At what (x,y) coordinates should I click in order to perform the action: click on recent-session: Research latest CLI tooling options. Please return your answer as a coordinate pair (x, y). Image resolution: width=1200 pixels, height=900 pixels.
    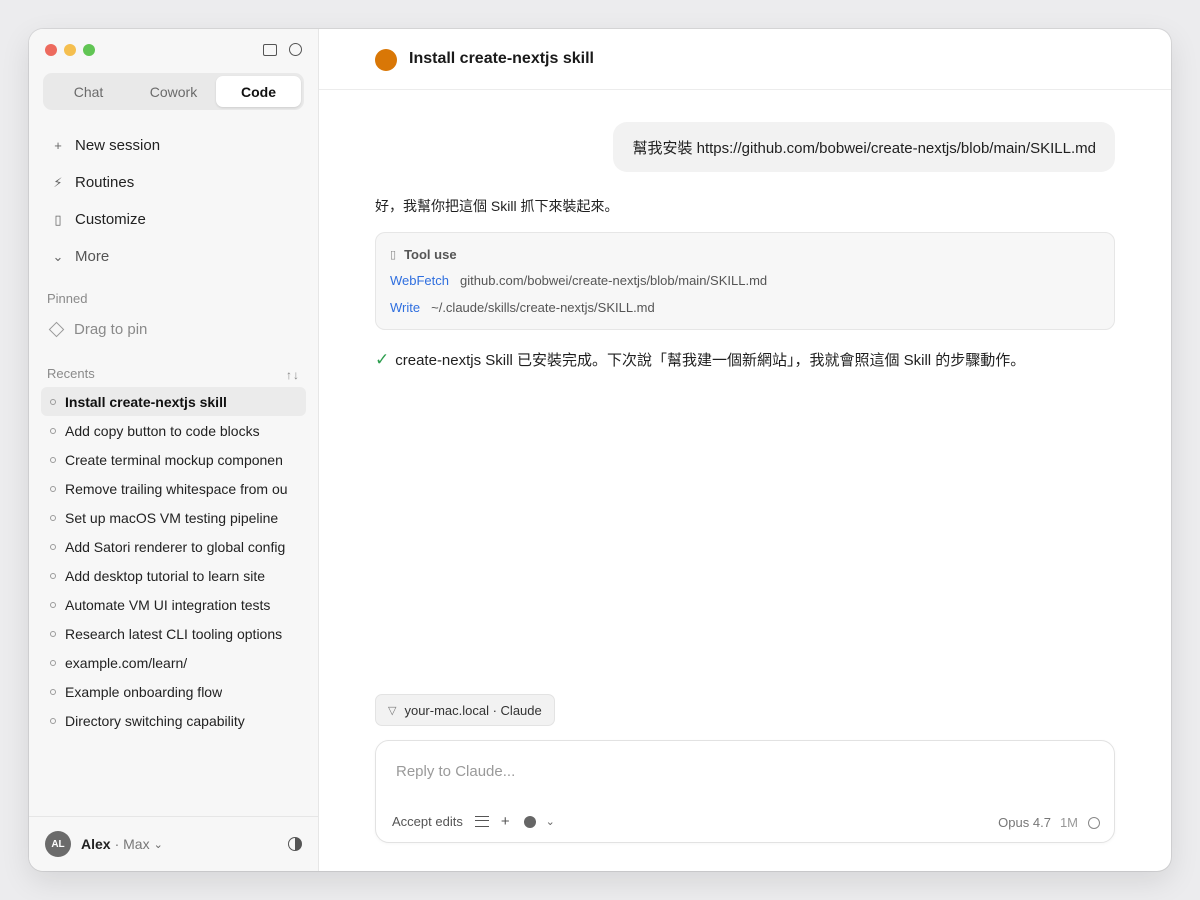
    Looking at the image, I should click on (173, 633).